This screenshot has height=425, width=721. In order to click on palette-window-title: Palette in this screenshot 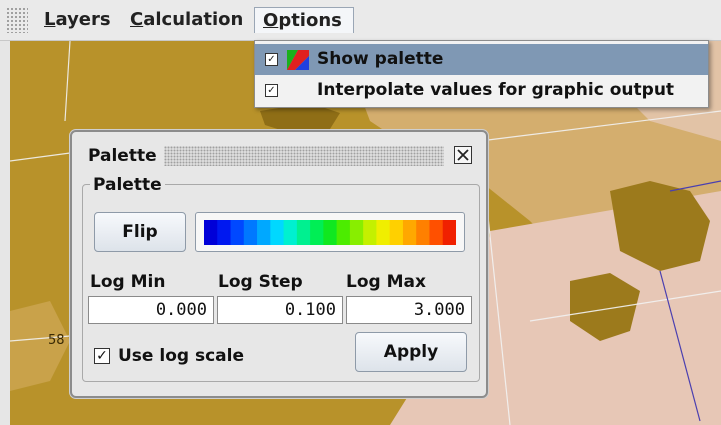, I will do `click(122, 156)`.